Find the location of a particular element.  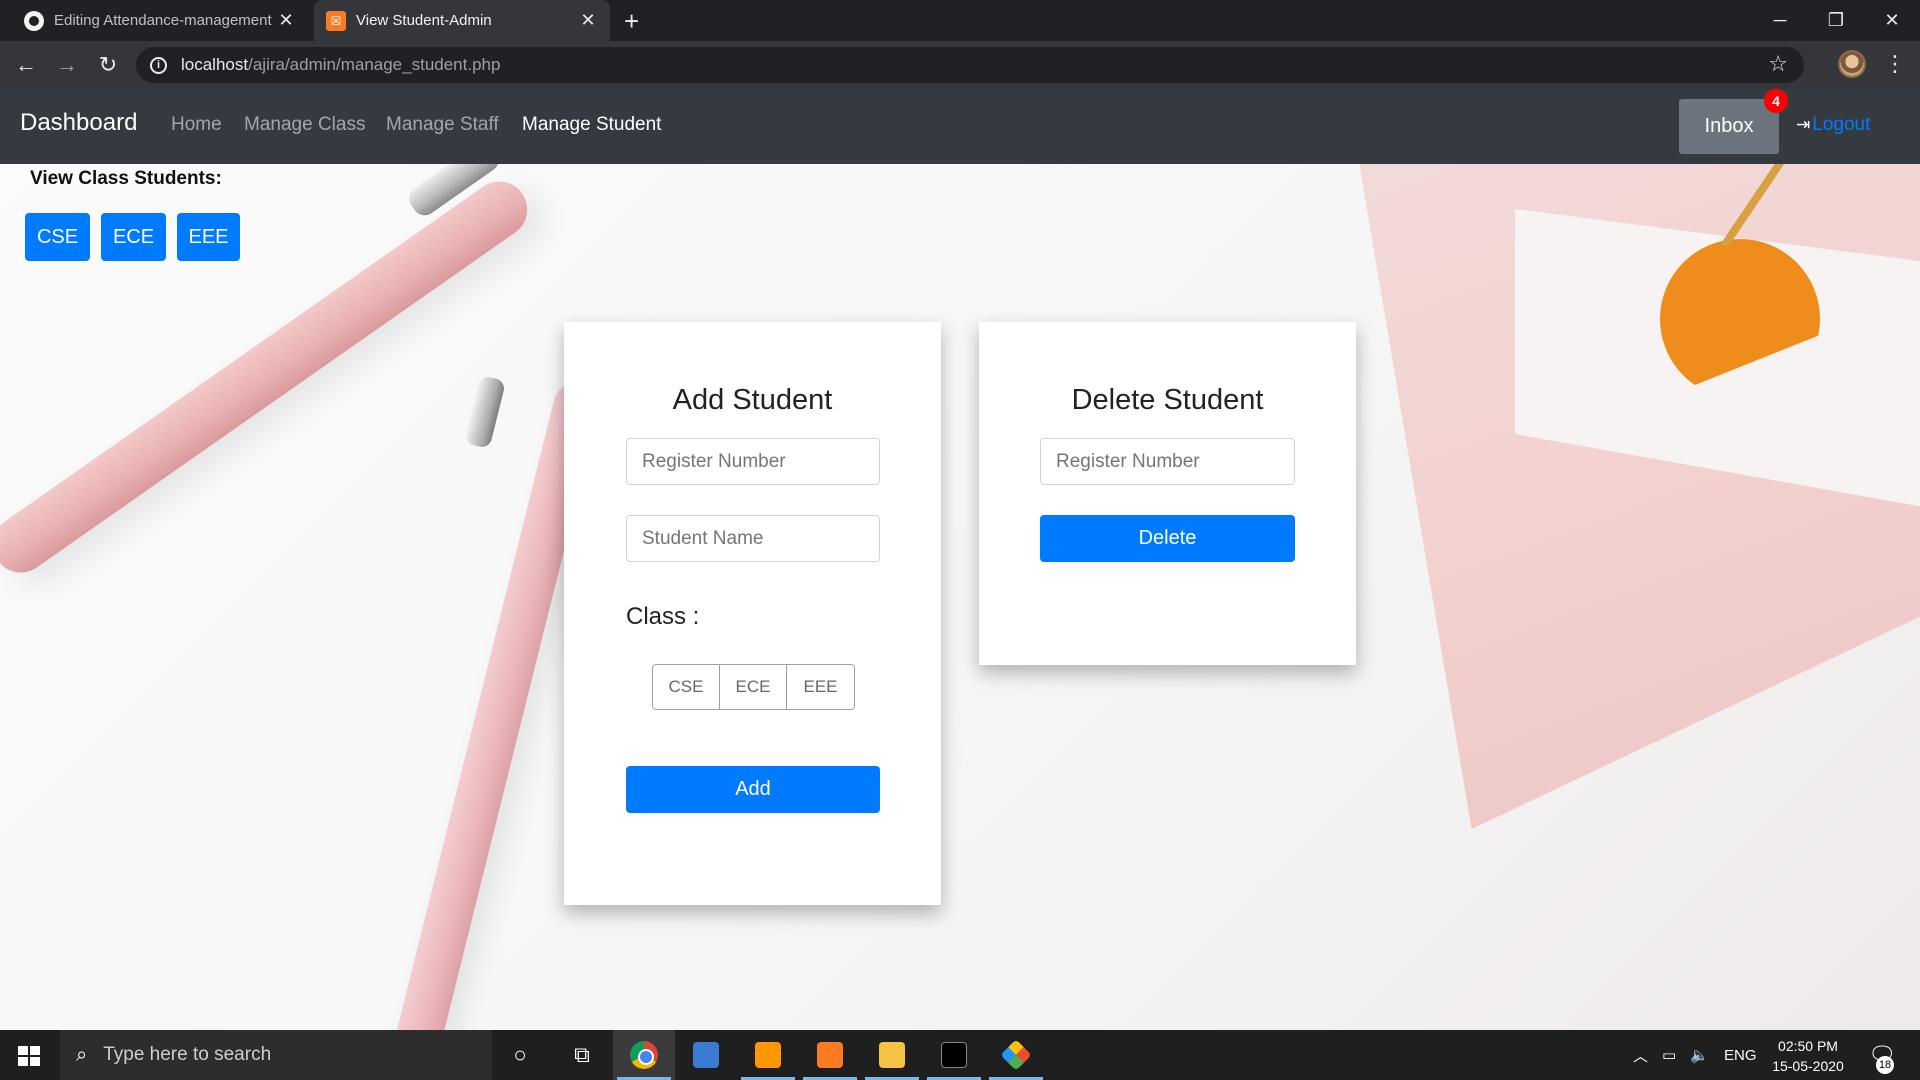

class-button-eee: EEE is located at coordinates (208, 237).